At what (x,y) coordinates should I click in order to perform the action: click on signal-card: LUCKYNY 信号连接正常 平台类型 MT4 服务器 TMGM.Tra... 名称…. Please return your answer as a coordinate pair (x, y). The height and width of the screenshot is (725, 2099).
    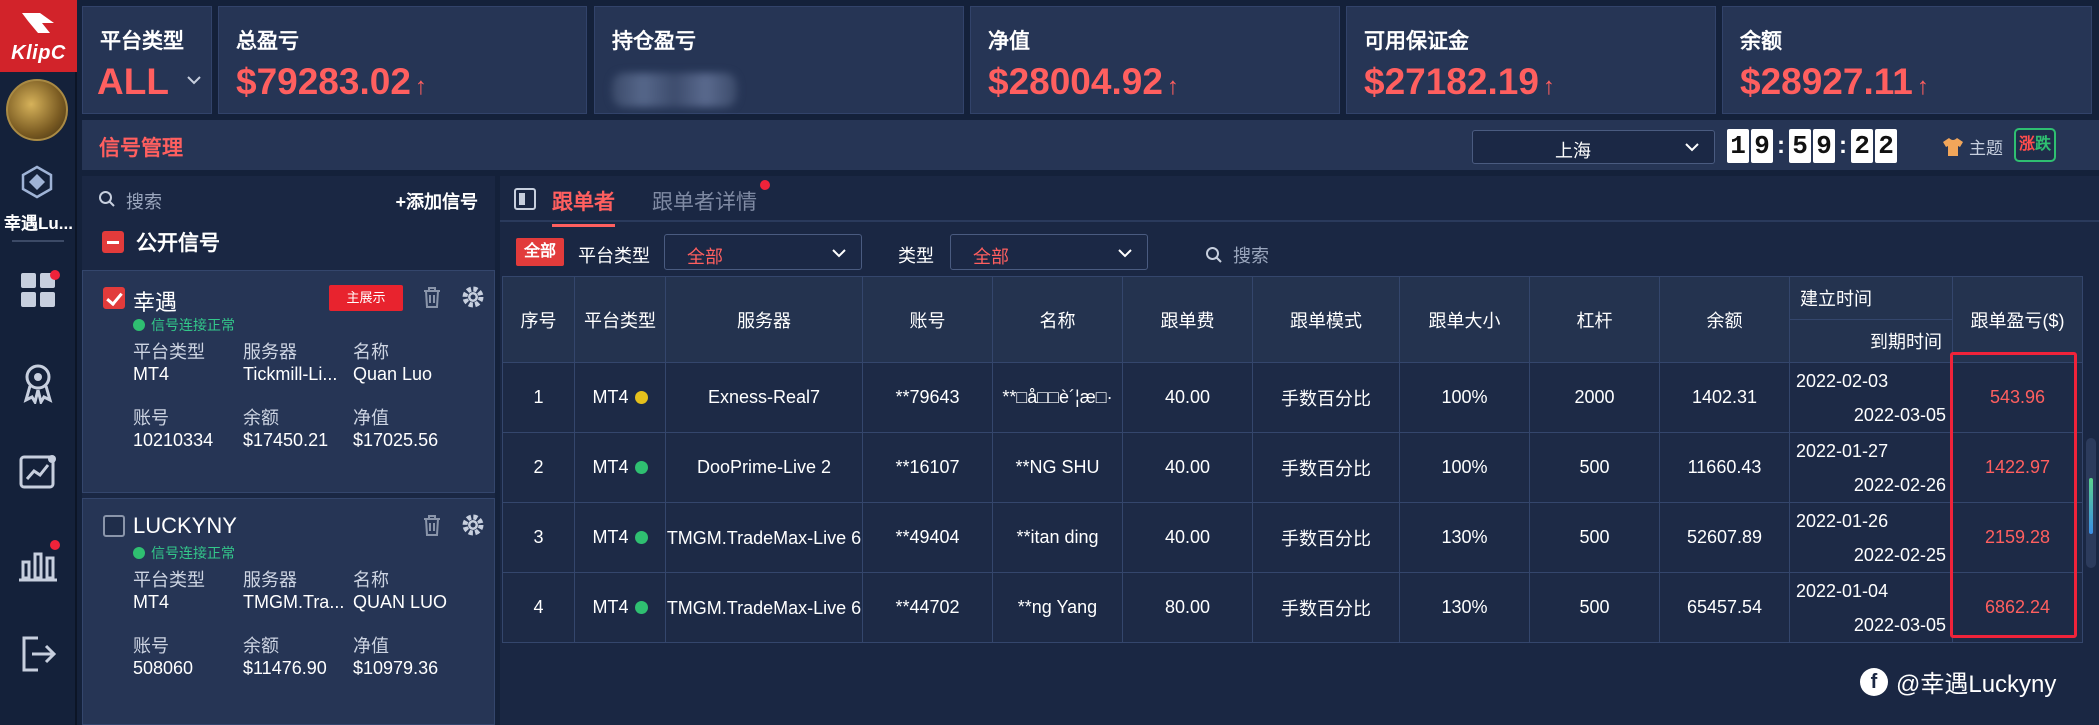
    Looking at the image, I should click on (288, 611).